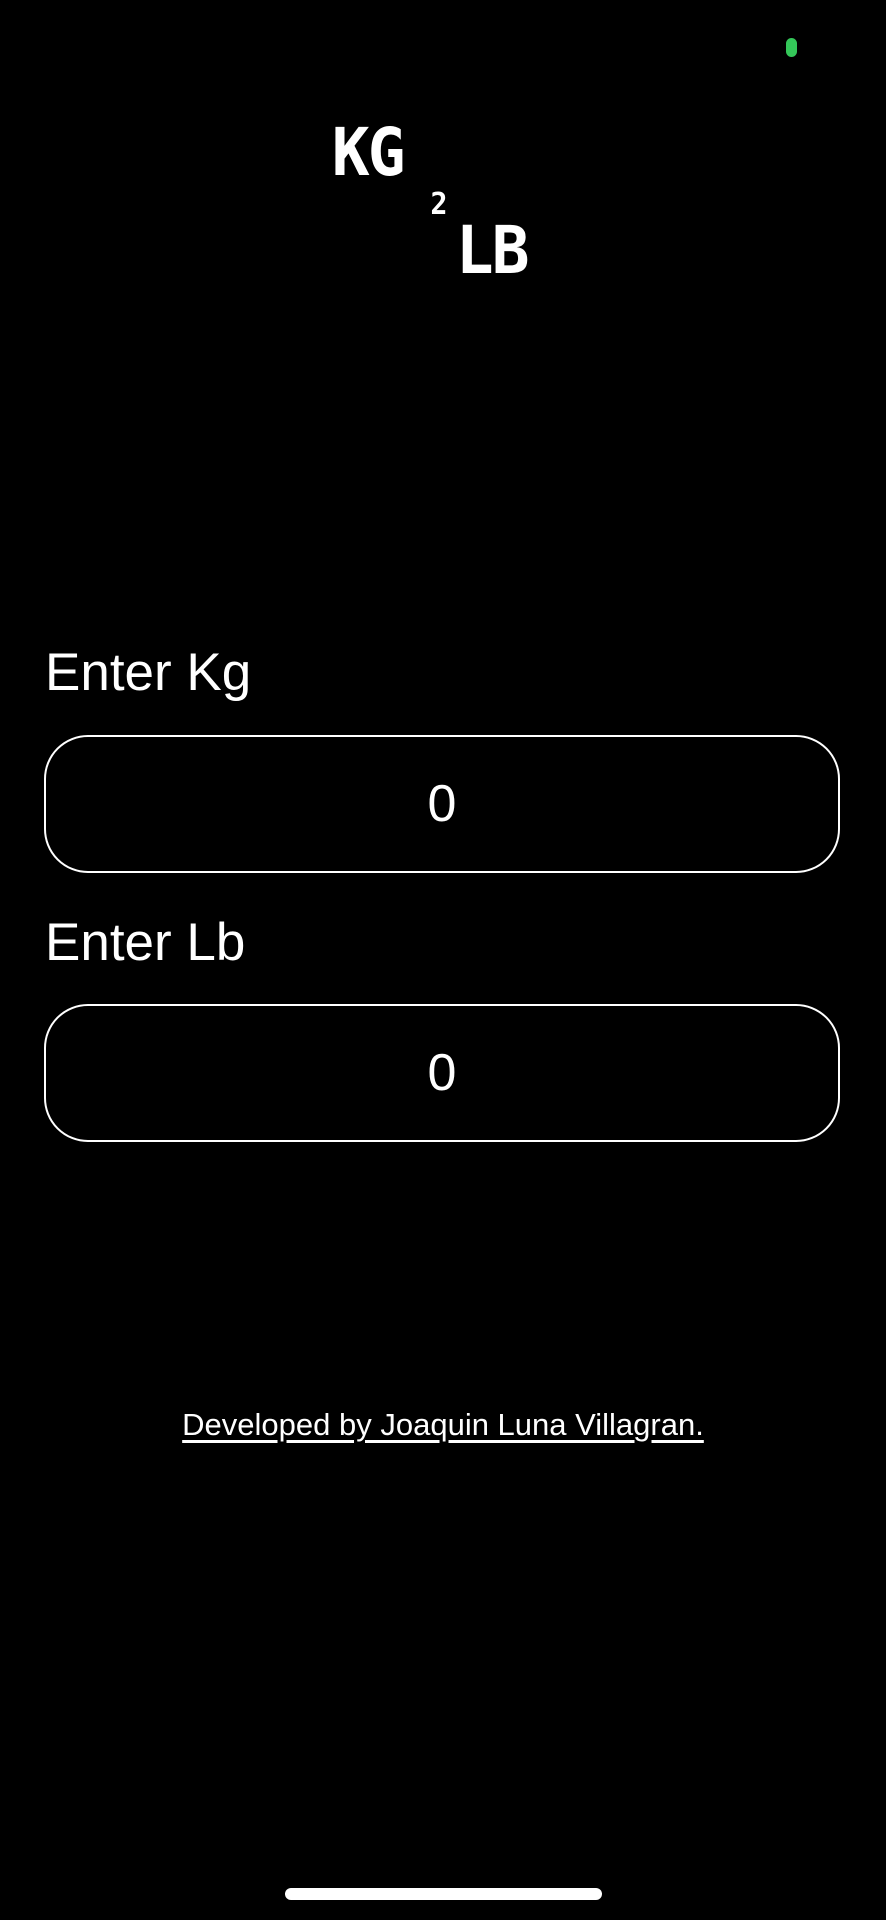 The image size is (886, 1920). Describe the element at coordinates (492, 250) in the screenshot. I see `logo-lb-text: LB` at that location.